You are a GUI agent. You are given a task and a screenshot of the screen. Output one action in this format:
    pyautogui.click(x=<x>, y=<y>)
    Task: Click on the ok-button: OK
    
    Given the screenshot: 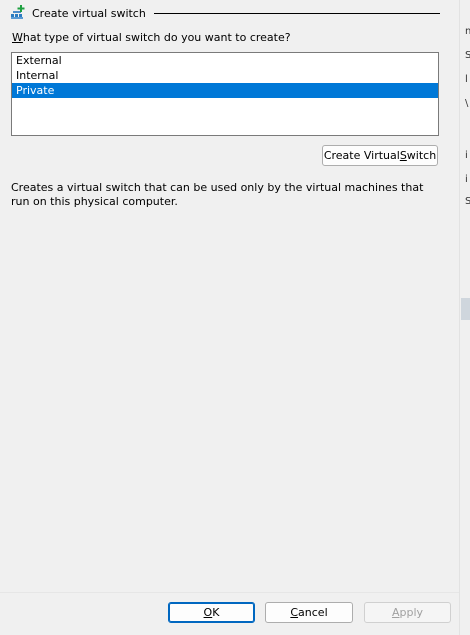 What is the action you would take?
    pyautogui.click(x=211, y=612)
    